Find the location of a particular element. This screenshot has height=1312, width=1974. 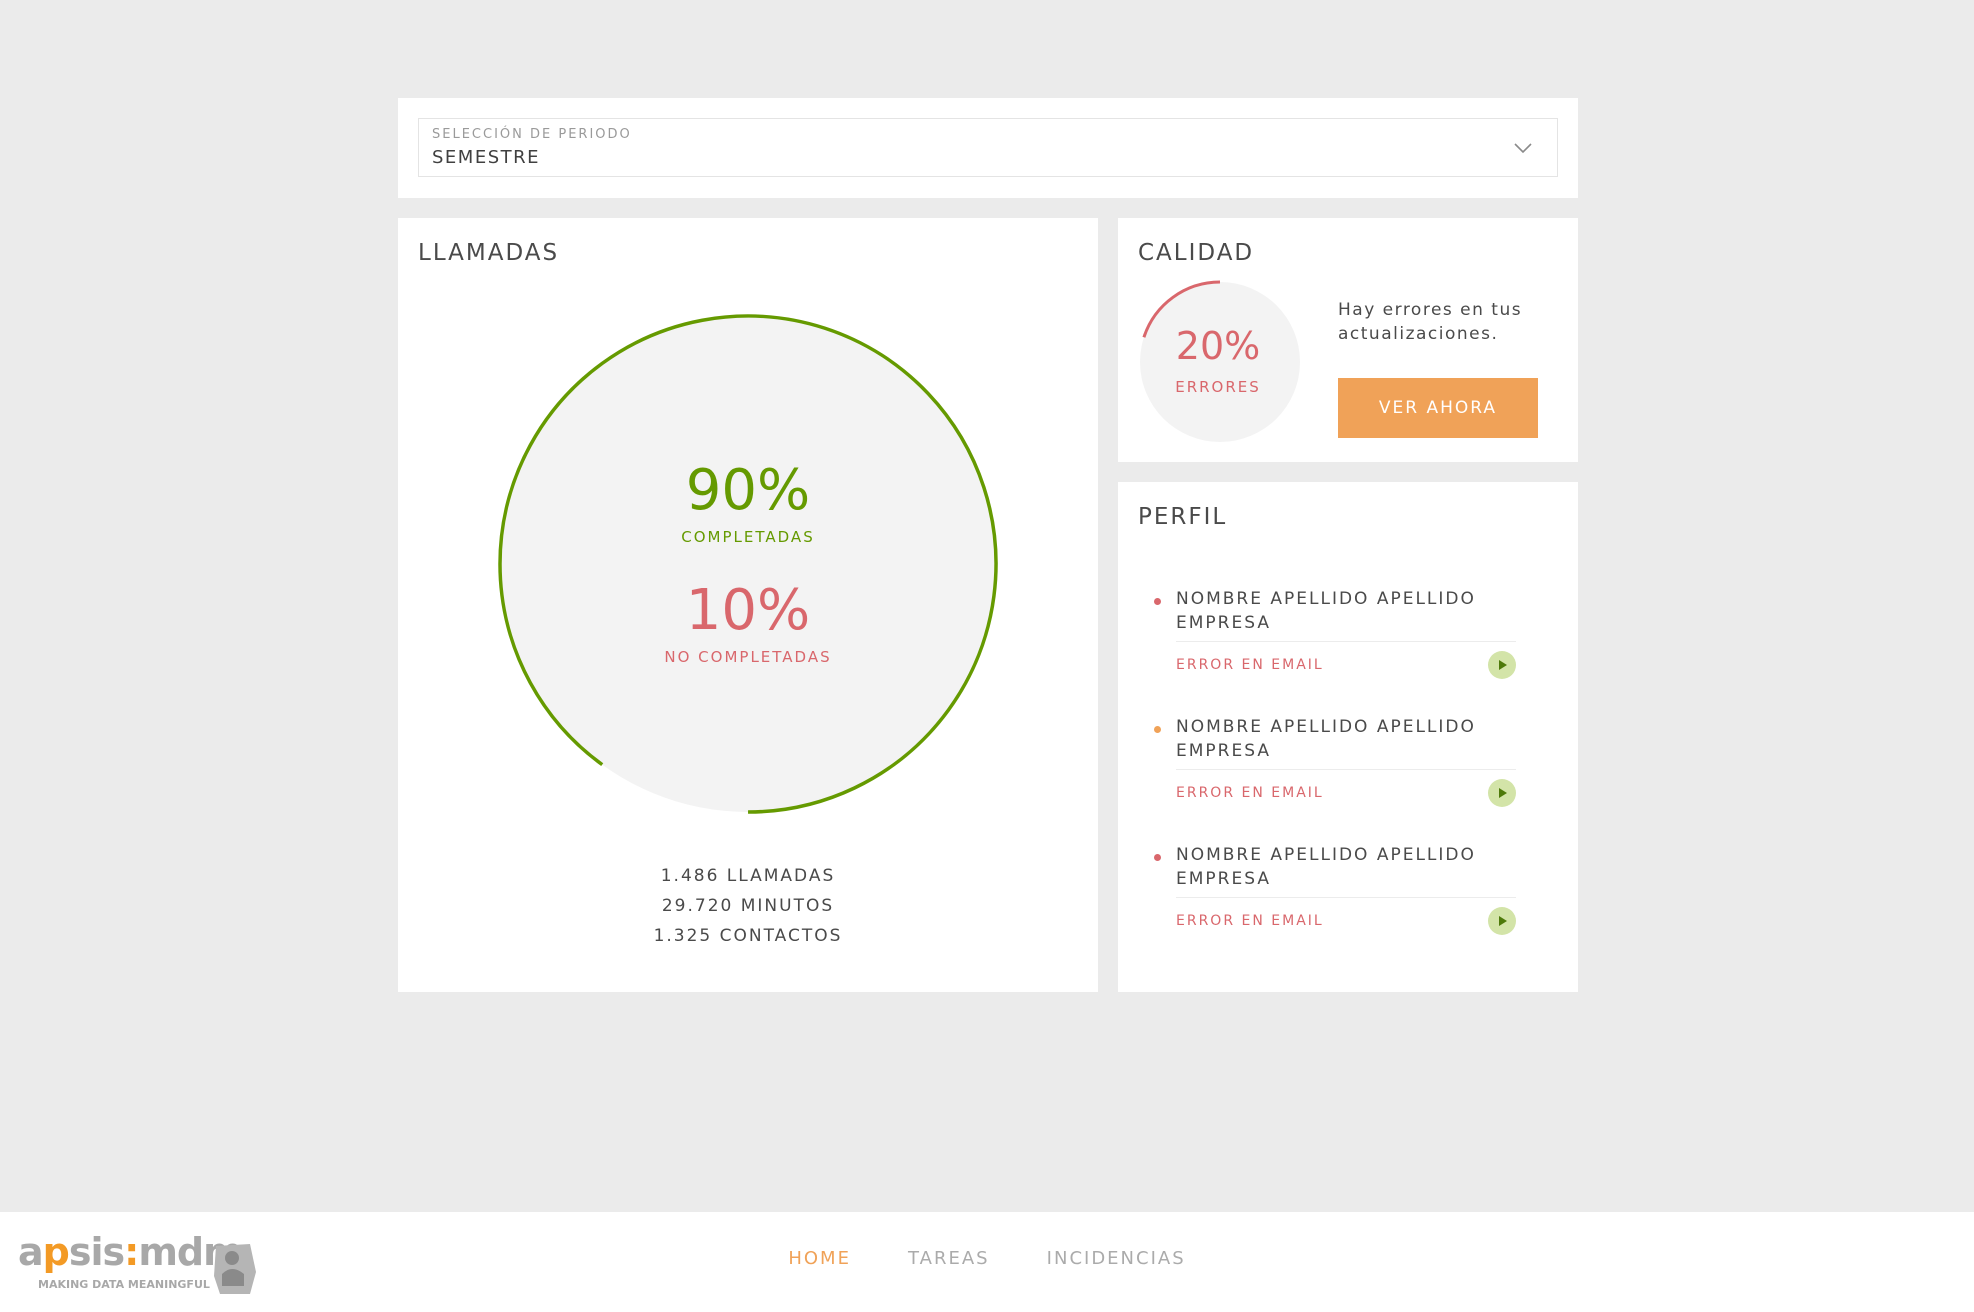

nav-tareas: TAREAS is located at coordinates (949, 1258).